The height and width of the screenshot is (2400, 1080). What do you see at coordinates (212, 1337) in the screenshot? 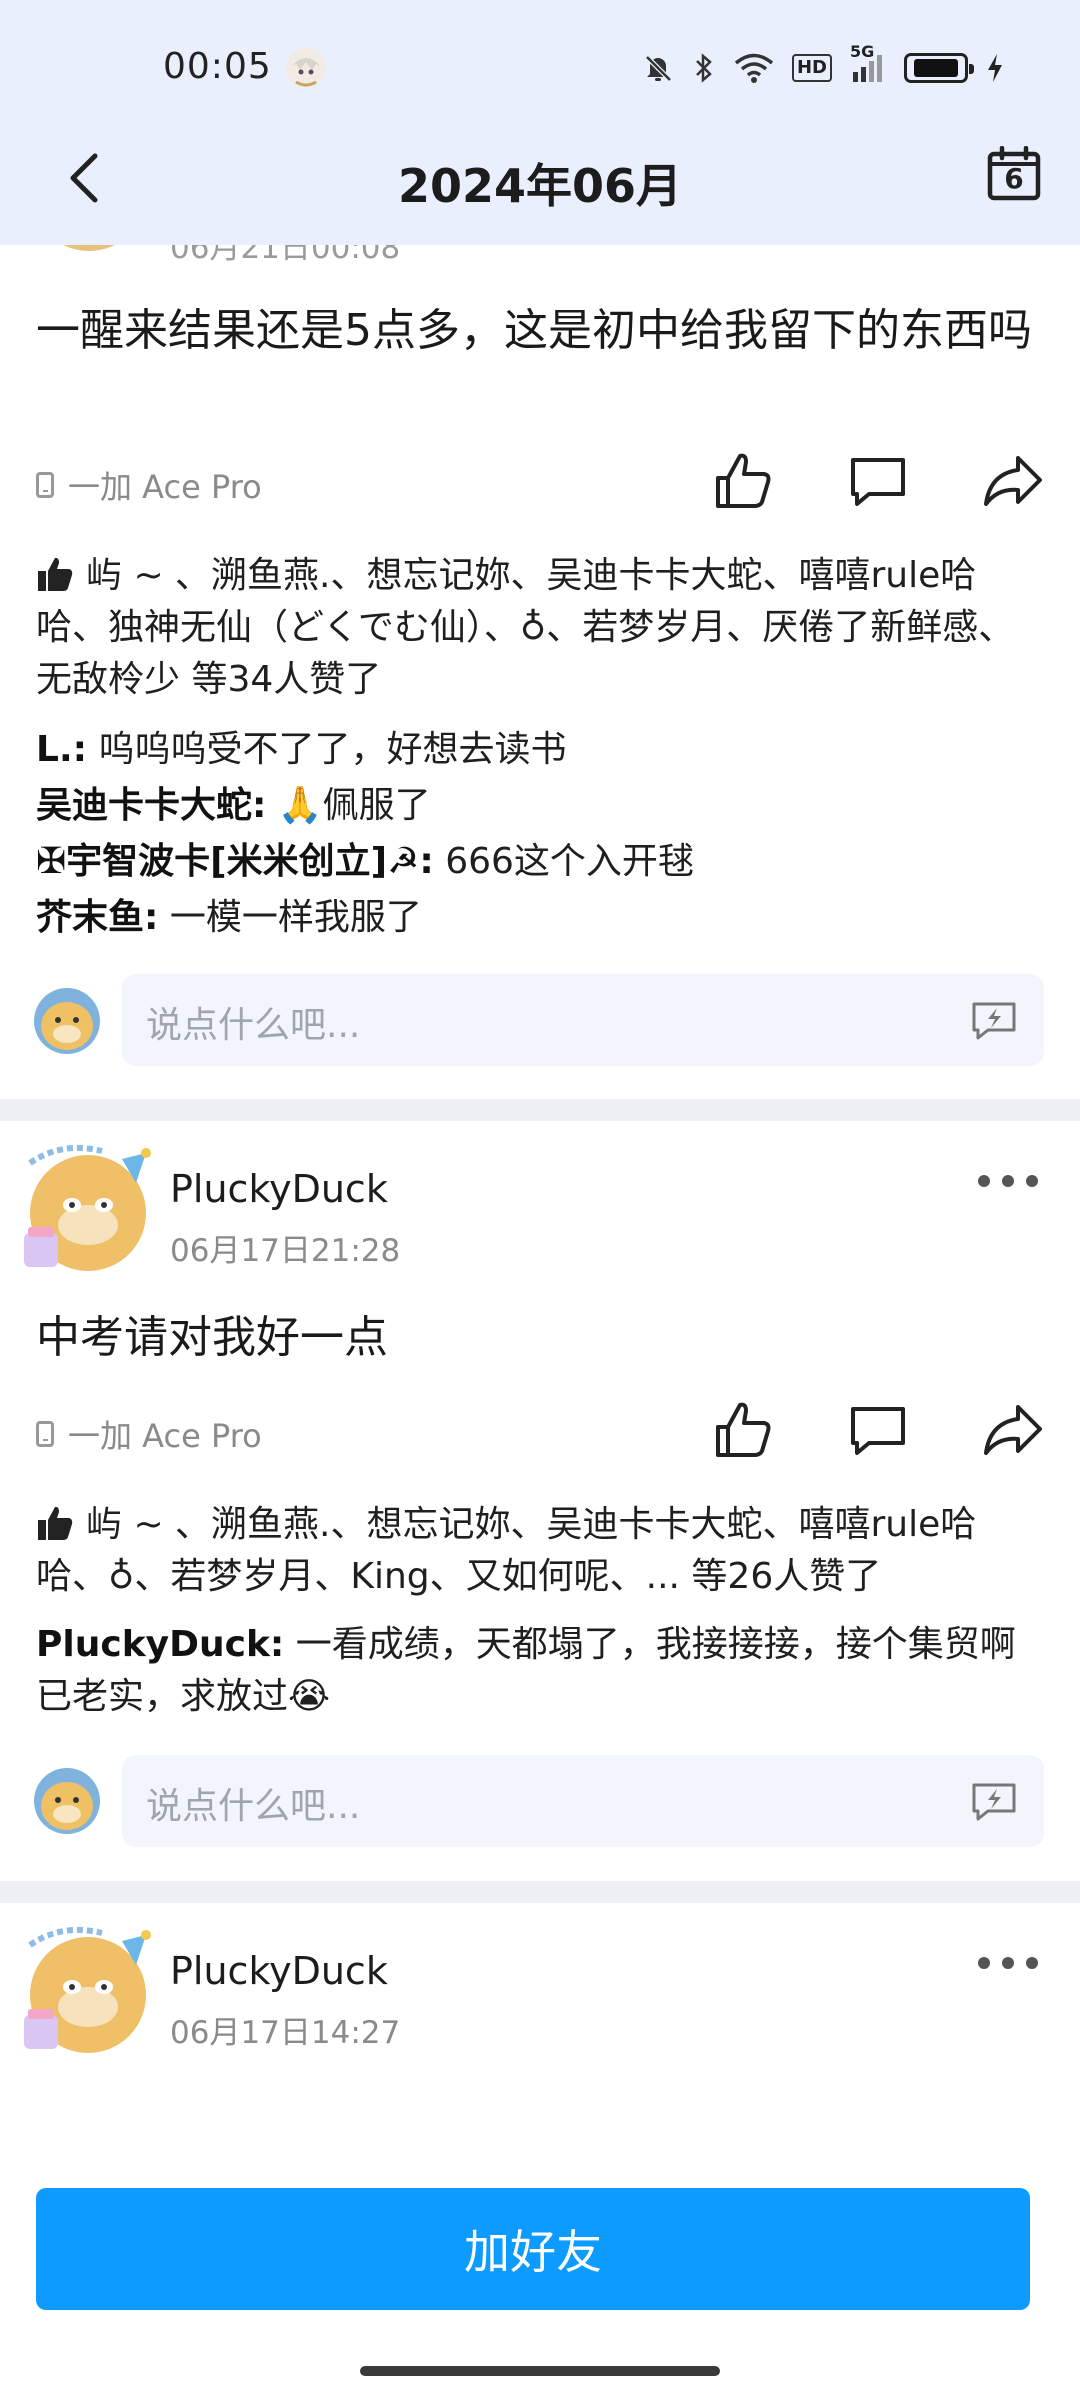
I see `post-text: 中考请对我好一点` at bounding box center [212, 1337].